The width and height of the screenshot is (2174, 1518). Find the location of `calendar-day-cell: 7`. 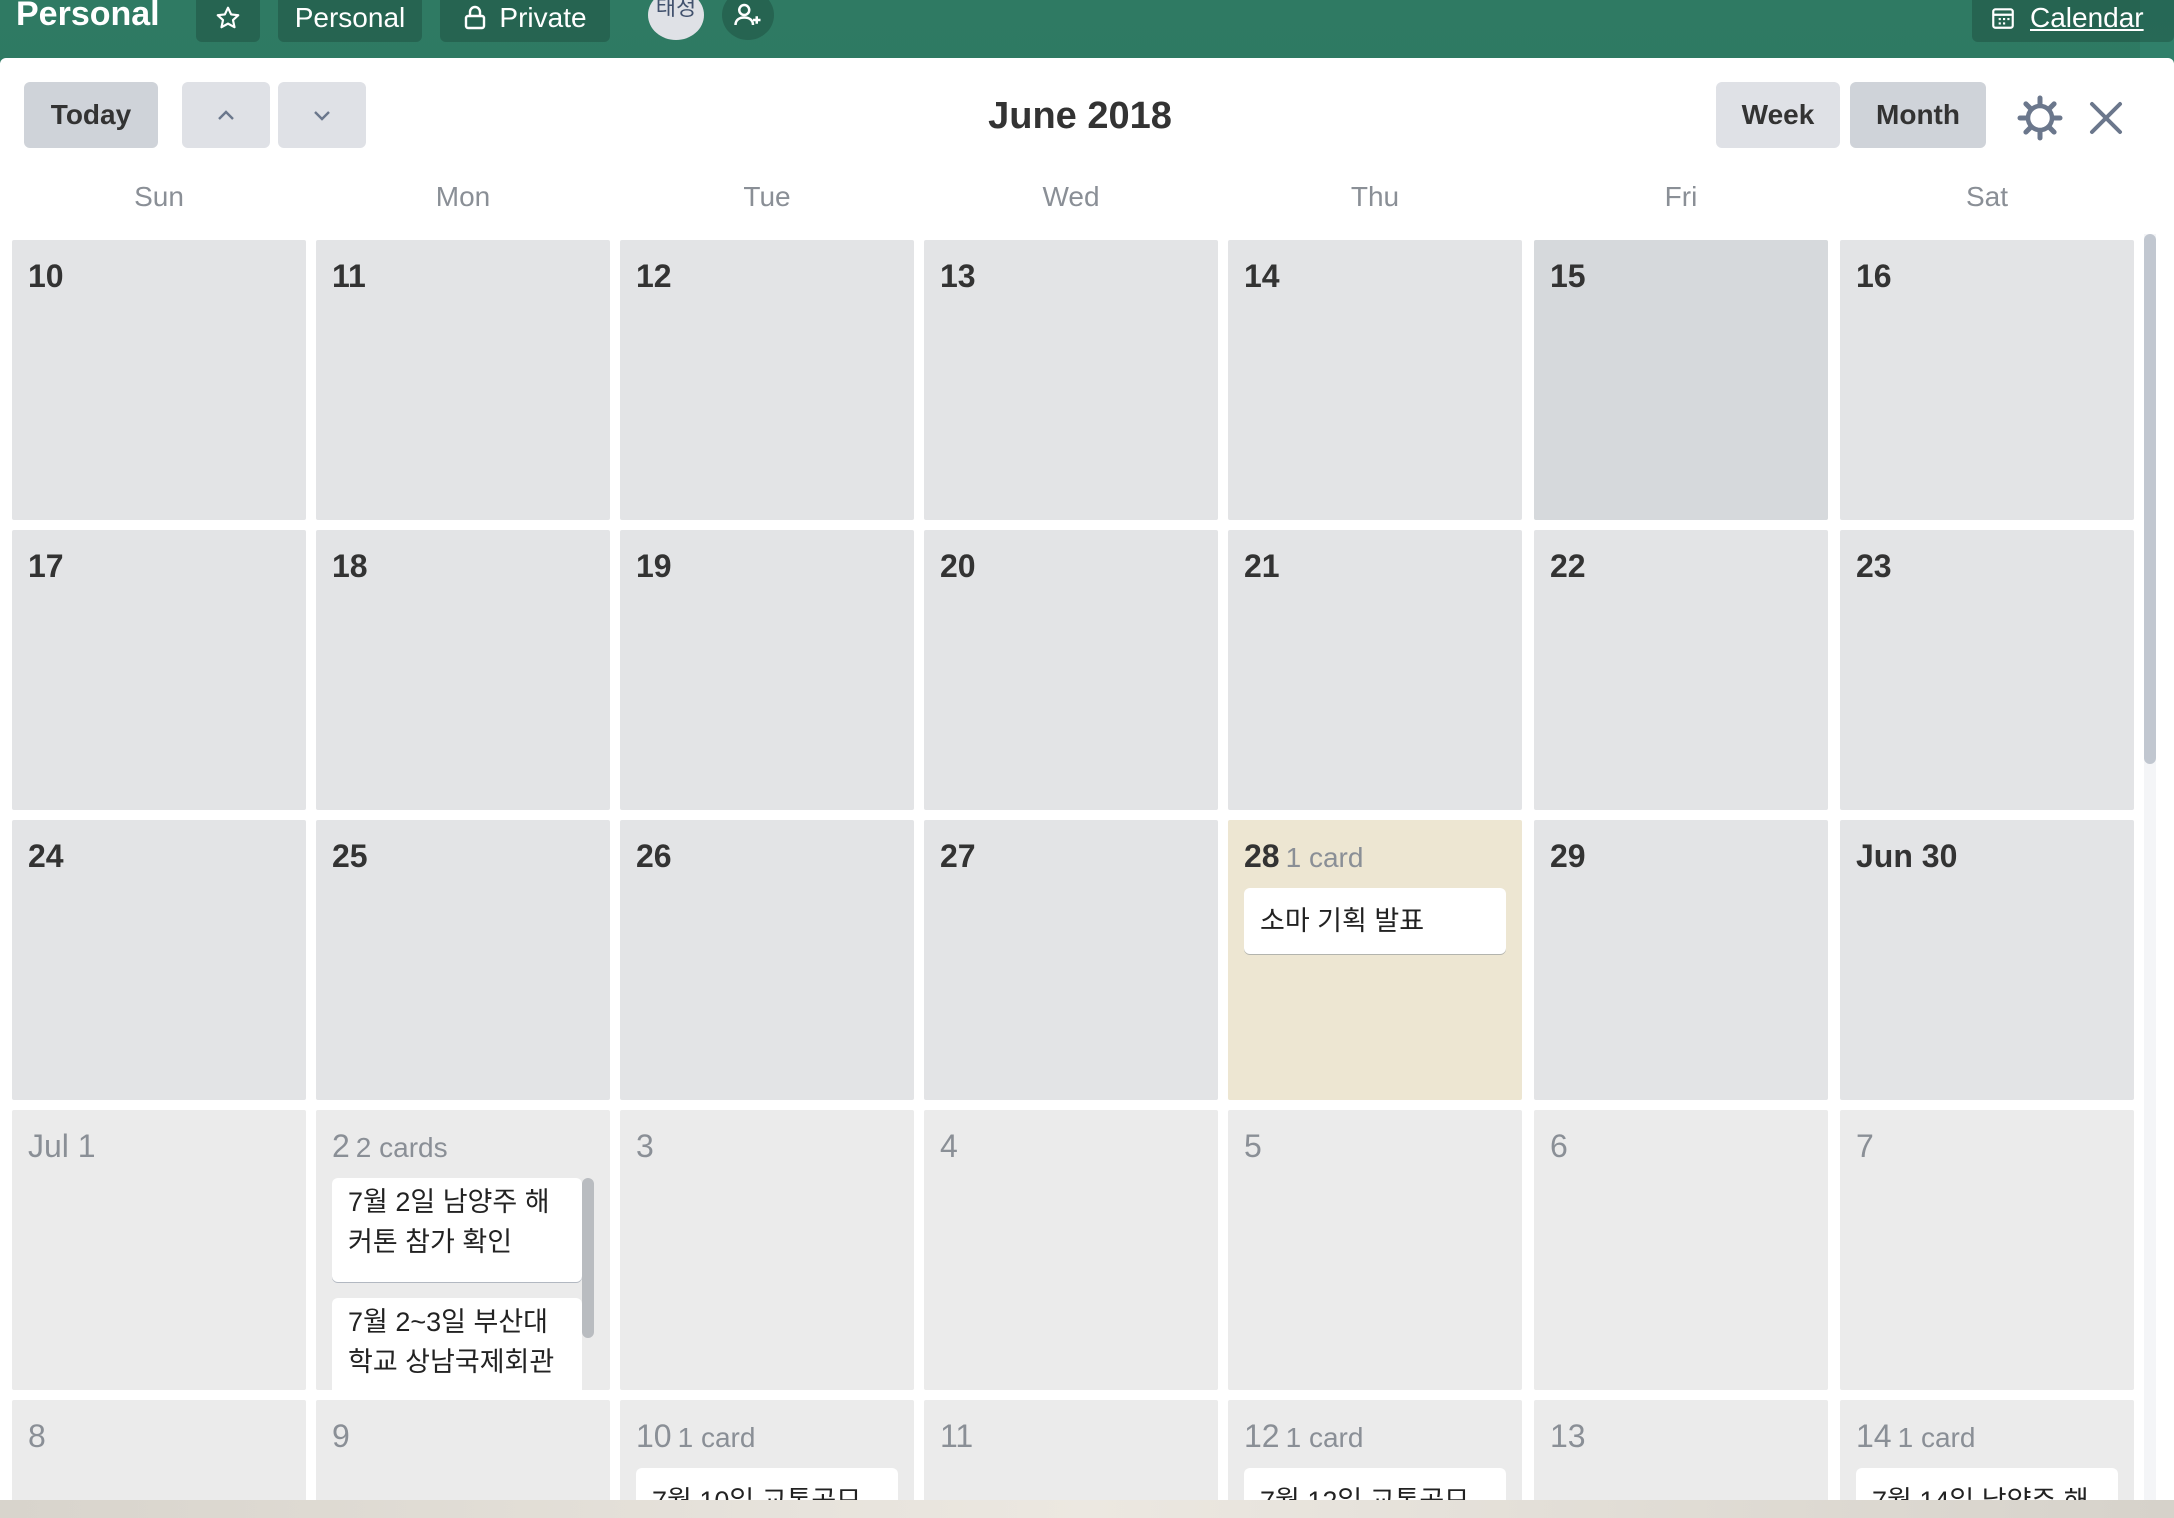

calendar-day-cell: 7 is located at coordinates (1987, 1250).